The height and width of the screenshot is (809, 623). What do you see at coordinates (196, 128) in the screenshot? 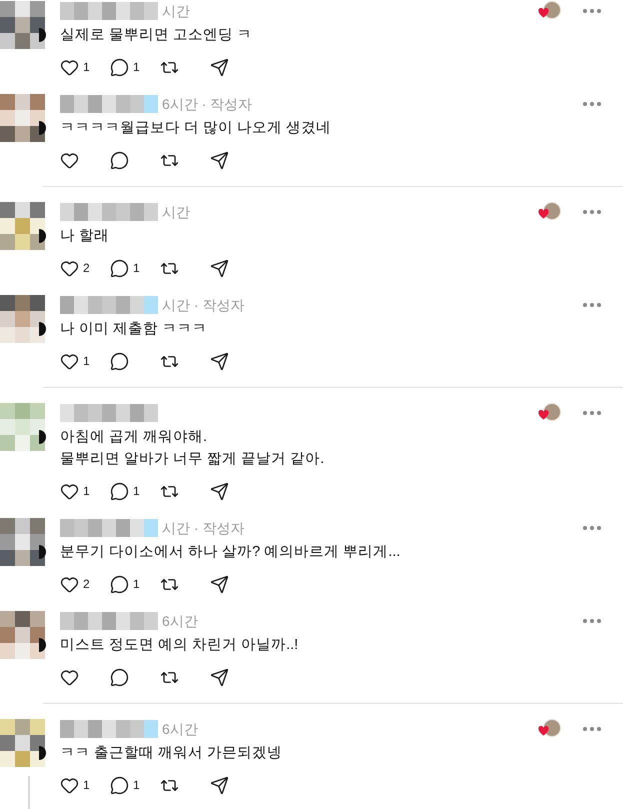
I see `comment-text: ㅋㅋㅋㅋ월급보다 더 많이 나오게 생겼네` at bounding box center [196, 128].